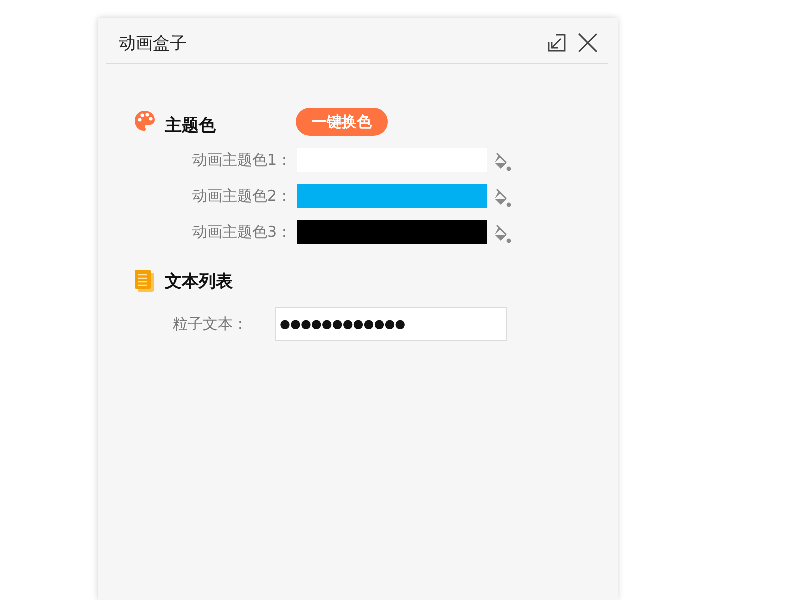 The height and width of the screenshot is (600, 800). I want to click on section-heading: 文本列表, so click(199, 281).